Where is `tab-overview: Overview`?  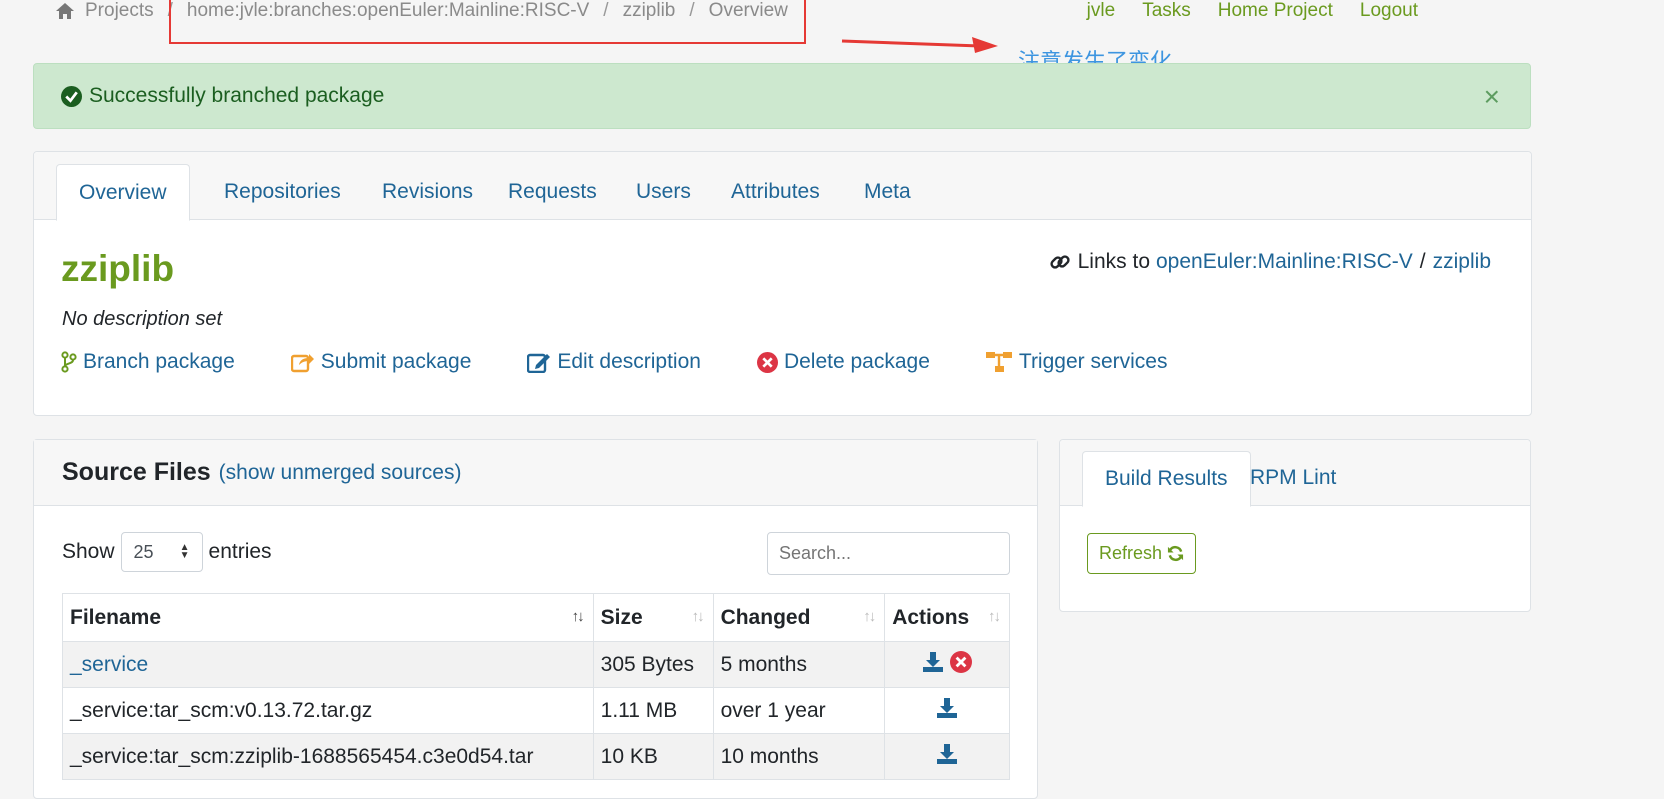 tab-overview: Overview is located at coordinates (123, 192).